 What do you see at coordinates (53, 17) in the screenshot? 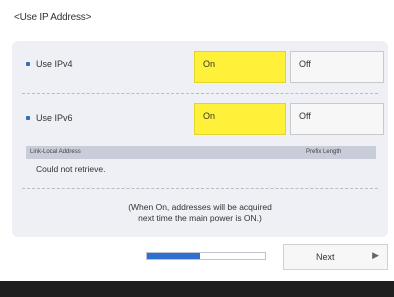
I see `page-title: <Use IP Address>` at bounding box center [53, 17].